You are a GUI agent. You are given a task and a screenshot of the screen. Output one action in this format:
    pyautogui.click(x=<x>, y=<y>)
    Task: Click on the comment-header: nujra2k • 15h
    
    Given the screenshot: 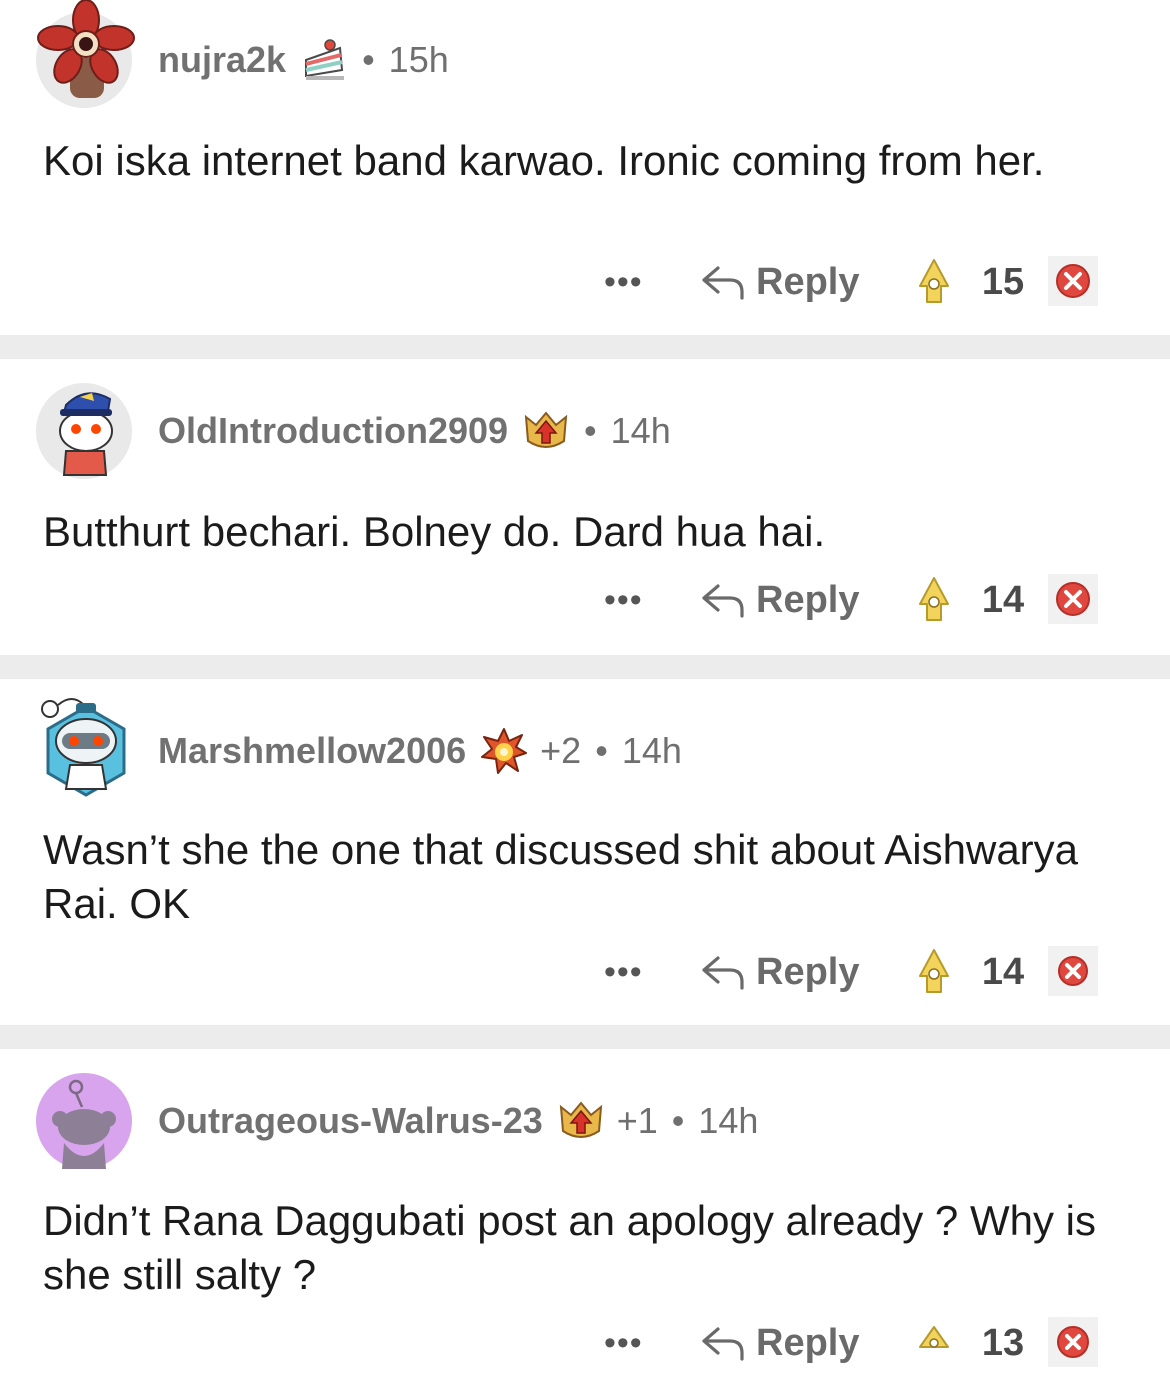 What is the action you would take?
    pyautogui.click(x=242, y=54)
    